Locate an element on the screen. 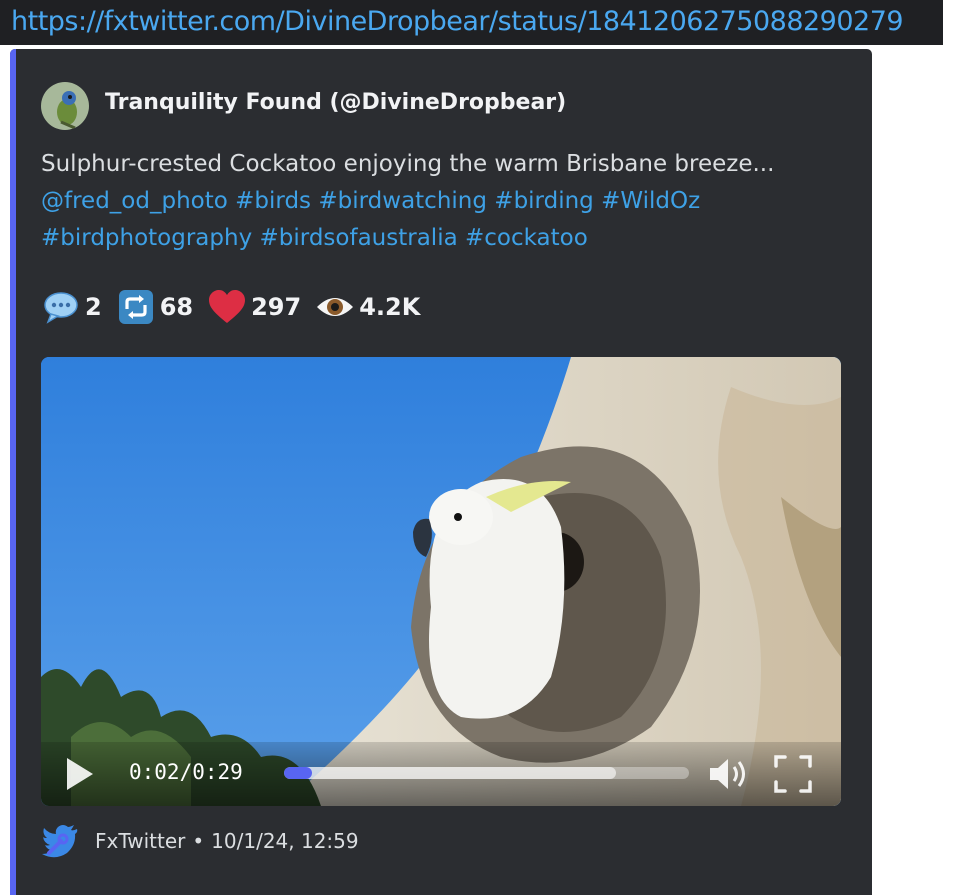 This screenshot has height=895, width=955. views-count: 4.2K is located at coordinates (390, 307).